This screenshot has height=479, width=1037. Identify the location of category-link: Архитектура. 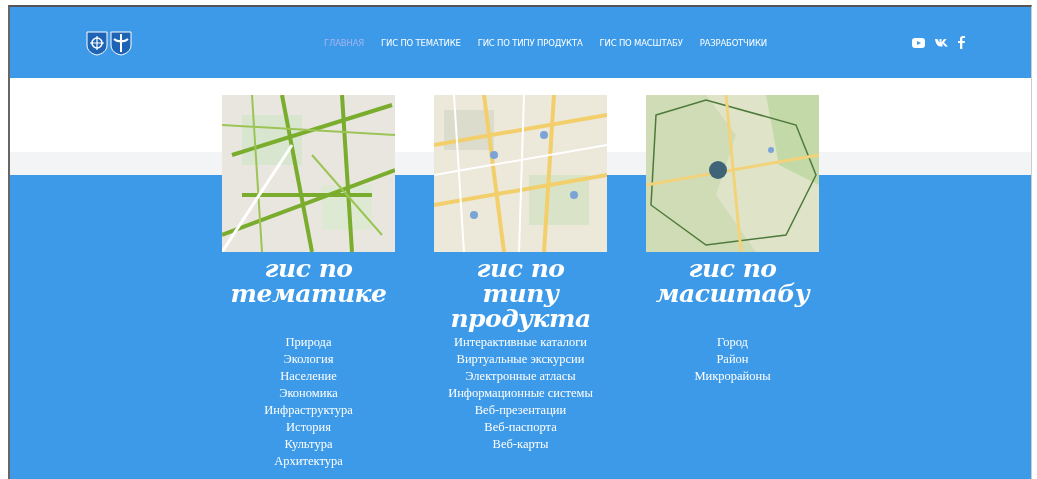
(308, 461).